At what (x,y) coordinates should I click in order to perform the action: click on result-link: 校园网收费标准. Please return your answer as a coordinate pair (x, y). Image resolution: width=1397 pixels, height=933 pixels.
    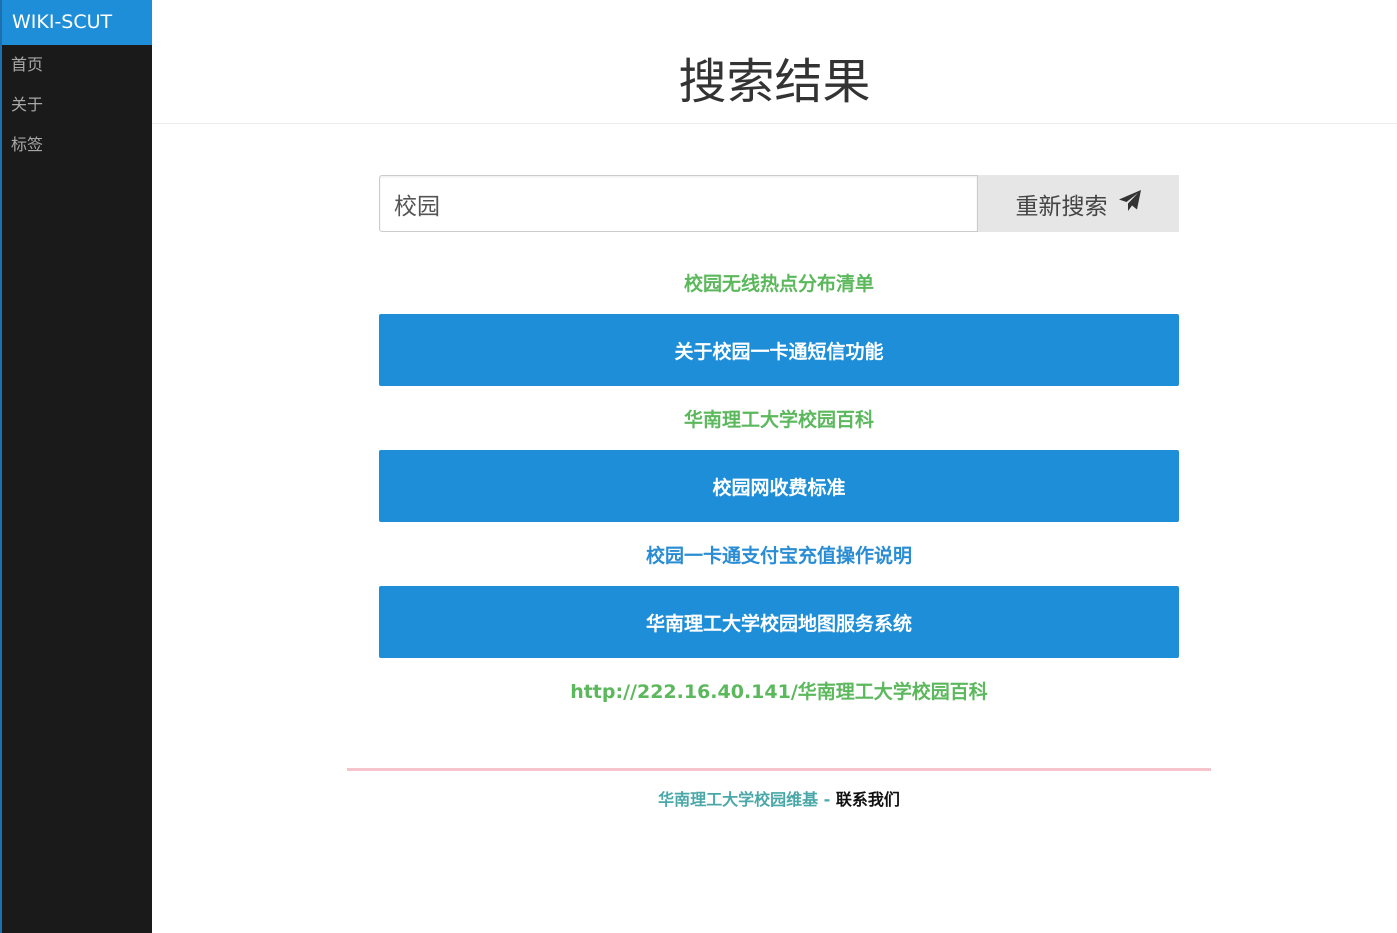
    Looking at the image, I should click on (779, 486).